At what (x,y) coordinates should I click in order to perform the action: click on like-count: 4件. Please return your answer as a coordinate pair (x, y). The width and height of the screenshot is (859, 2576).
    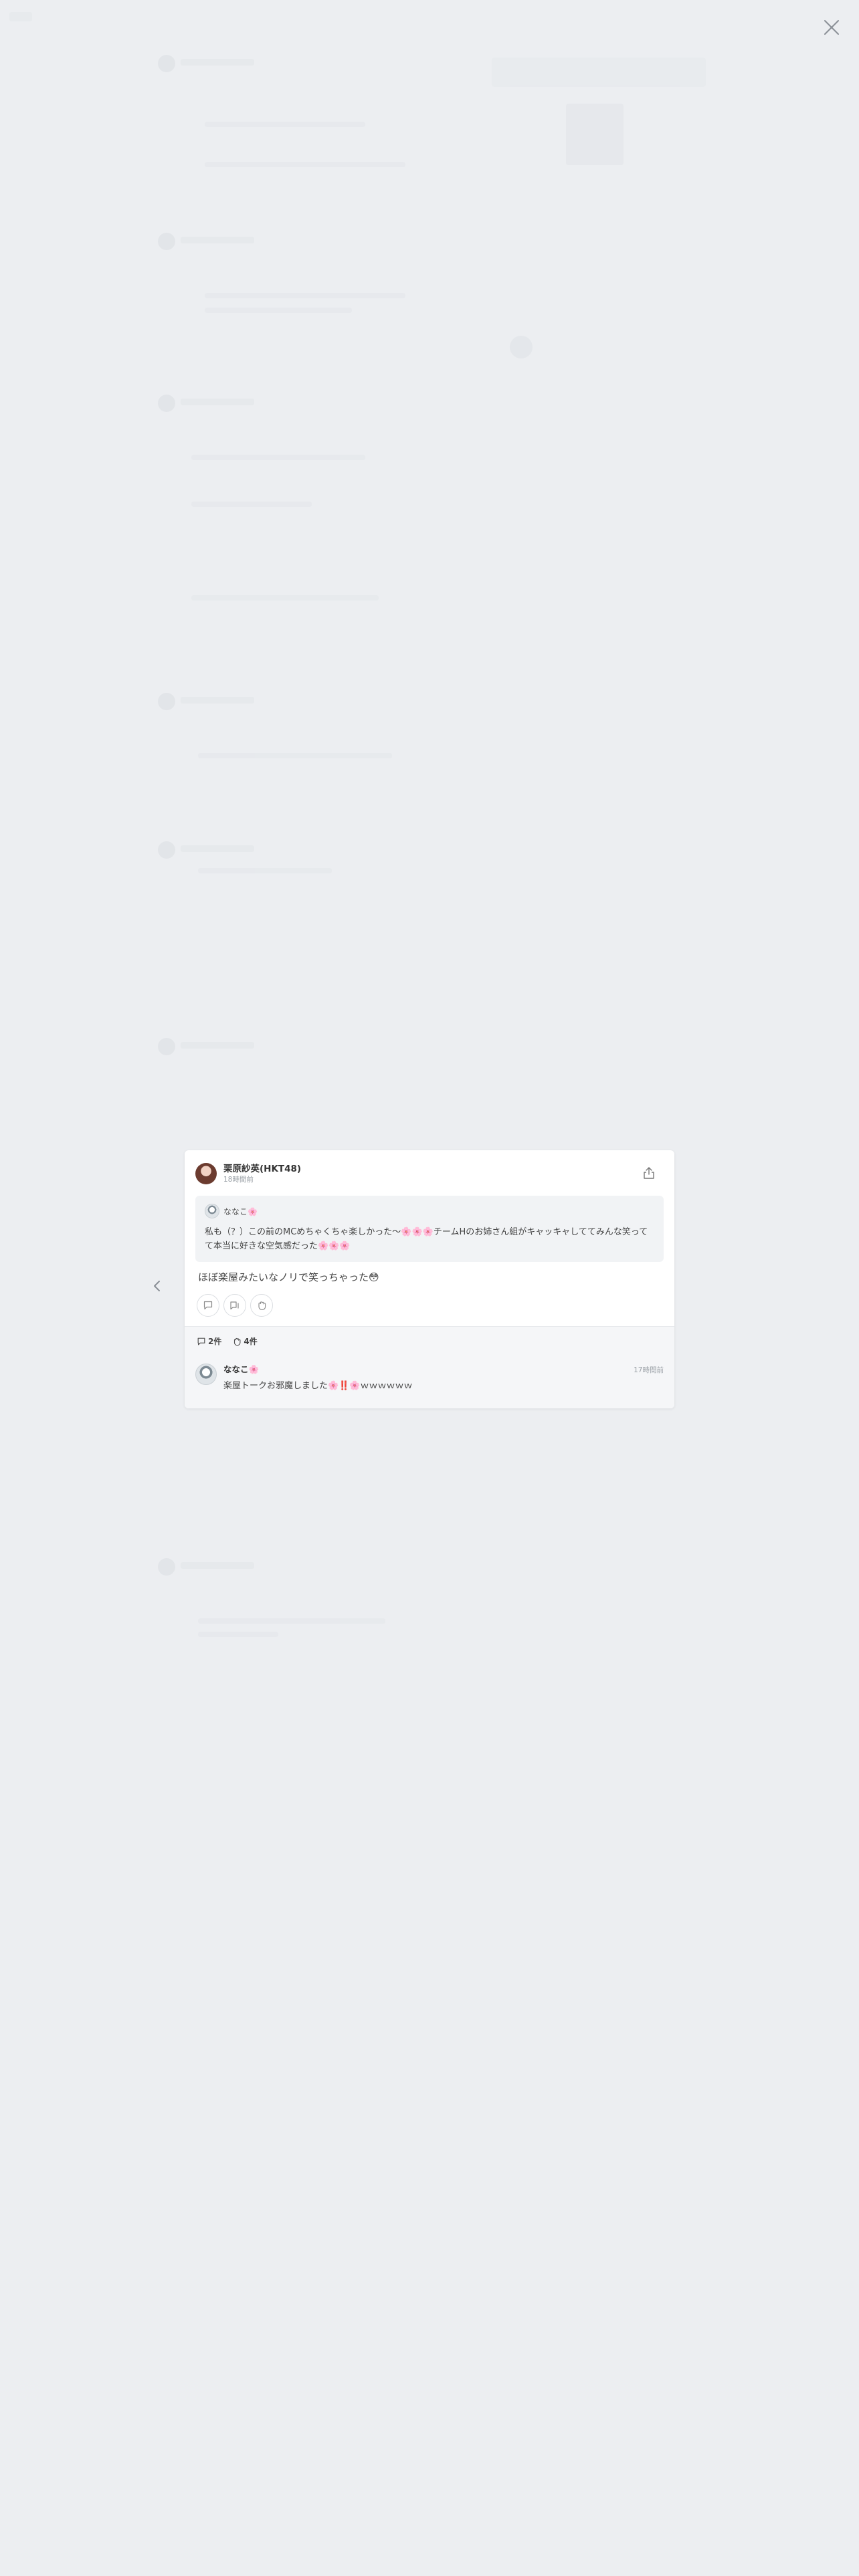
    Looking at the image, I should click on (245, 1341).